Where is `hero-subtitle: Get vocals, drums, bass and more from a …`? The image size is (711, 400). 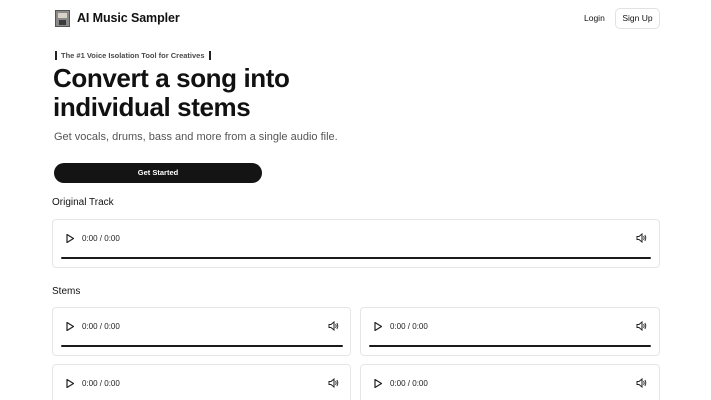
hero-subtitle: Get vocals, drums, bass and more from a … is located at coordinates (196, 137).